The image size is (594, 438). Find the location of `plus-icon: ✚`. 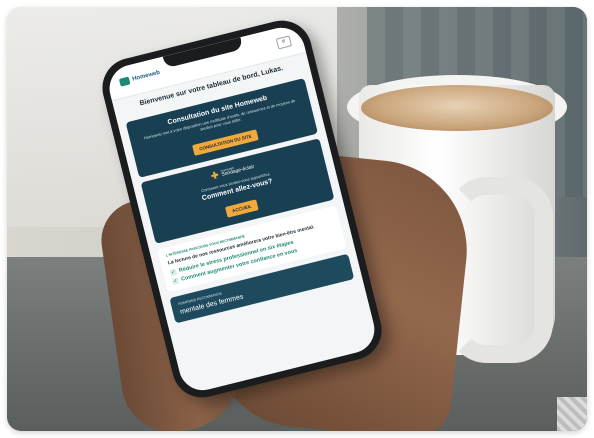

plus-icon: ✚ is located at coordinates (214, 175).